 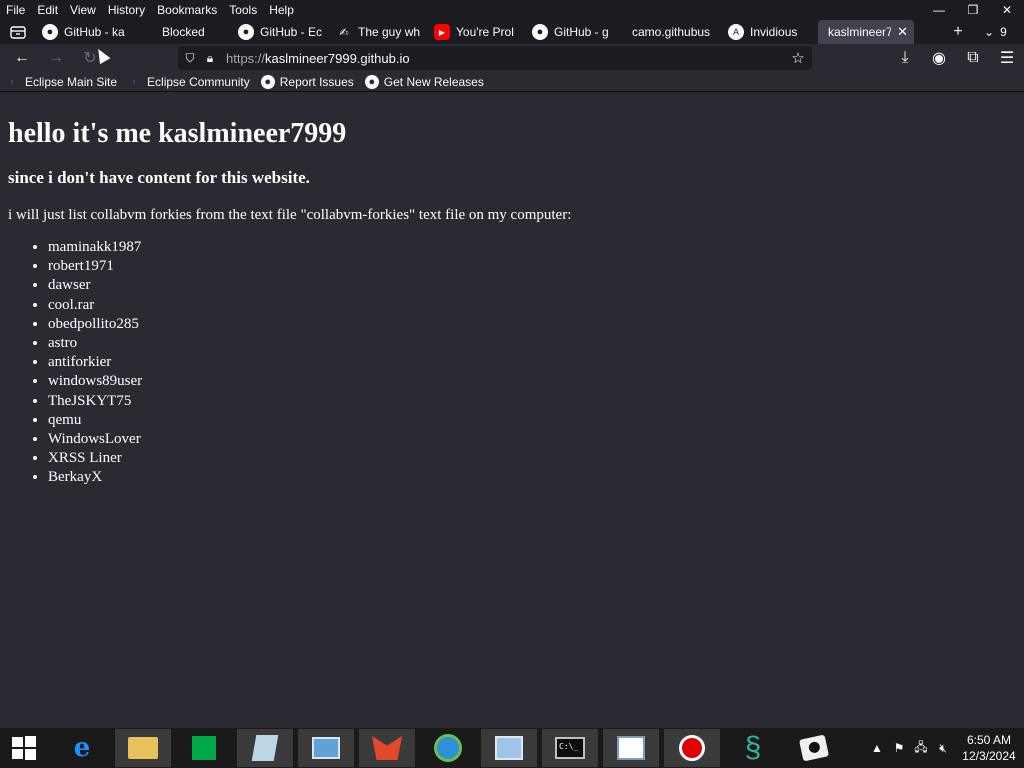 What do you see at coordinates (184, 32) in the screenshot?
I see `tab-blocked: Blocked` at bounding box center [184, 32].